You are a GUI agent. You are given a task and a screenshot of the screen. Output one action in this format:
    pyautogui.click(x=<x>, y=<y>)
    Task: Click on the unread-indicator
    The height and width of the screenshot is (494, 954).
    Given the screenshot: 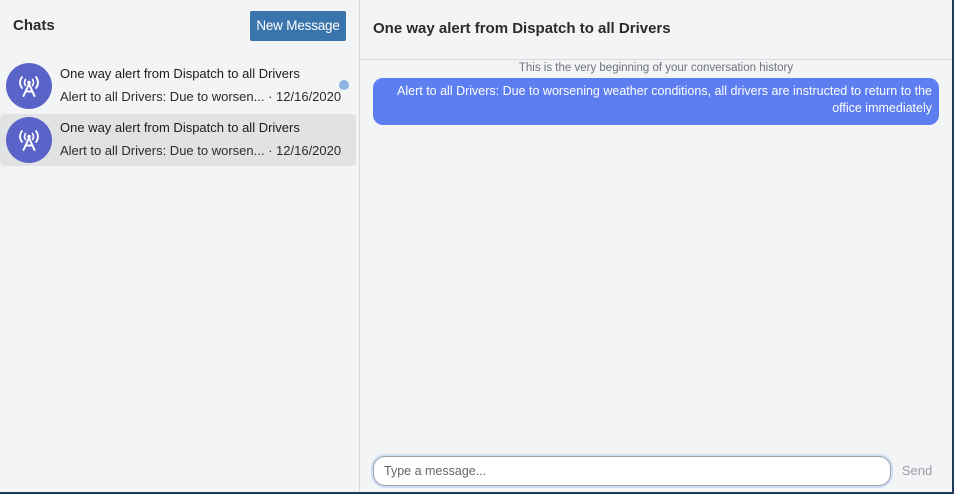 What is the action you would take?
    pyautogui.click(x=344, y=85)
    